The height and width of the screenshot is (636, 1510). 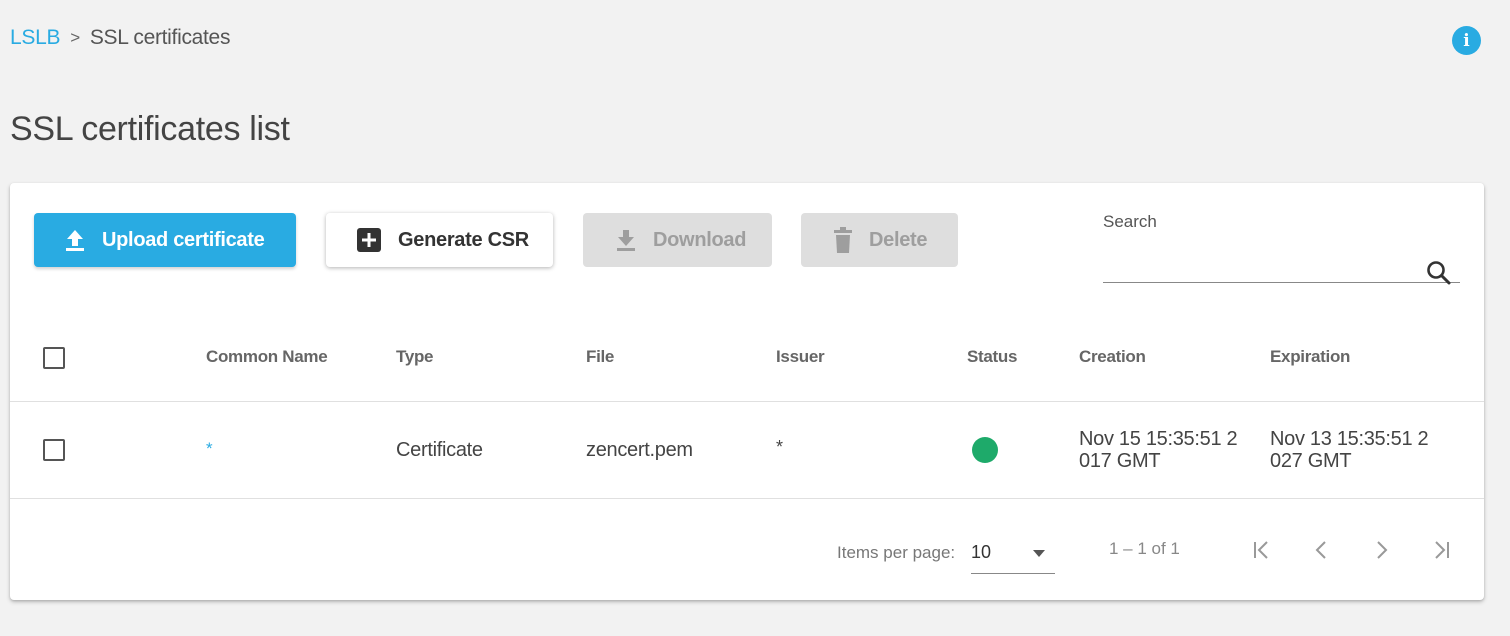 What do you see at coordinates (896, 552) in the screenshot?
I see `items-per-page-label: Items per page:` at bounding box center [896, 552].